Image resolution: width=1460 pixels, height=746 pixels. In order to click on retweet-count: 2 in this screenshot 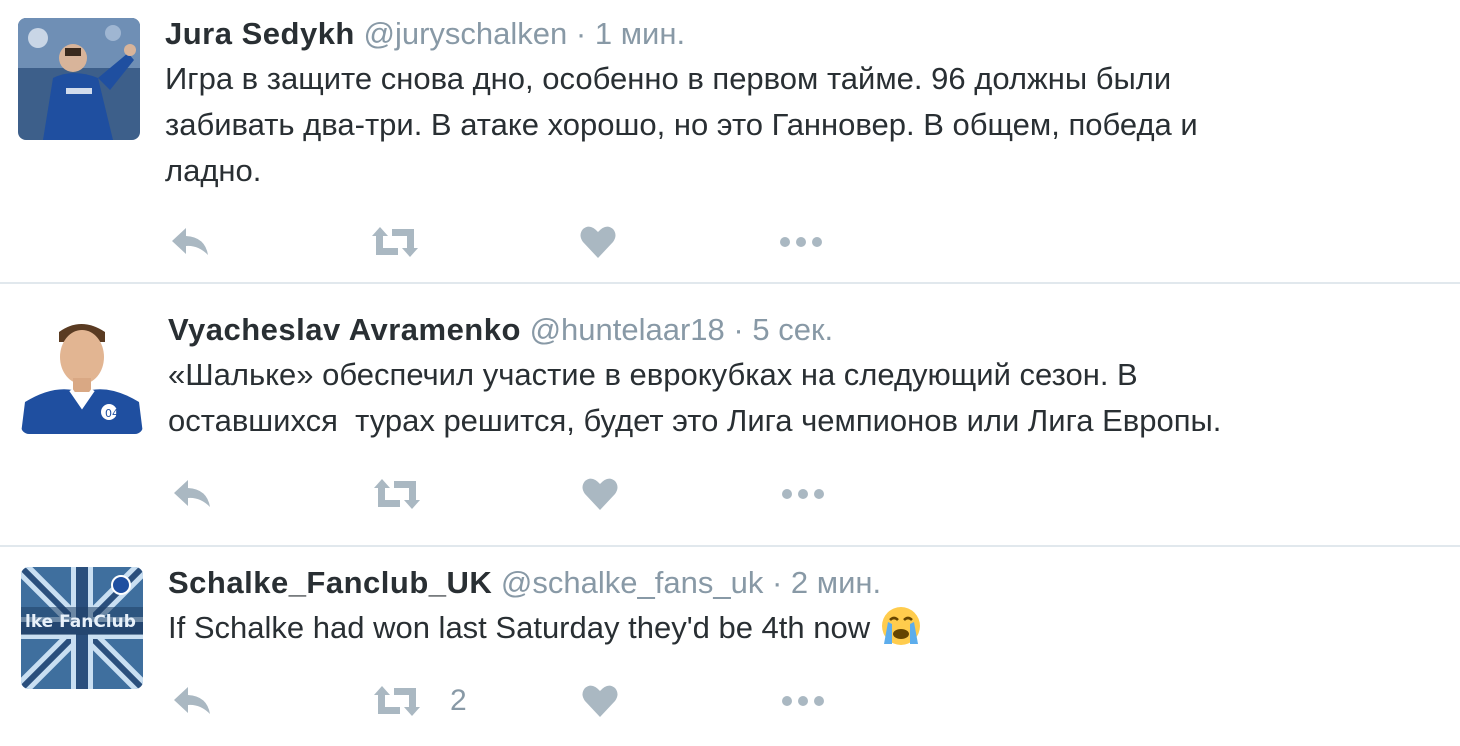, I will do `click(458, 700)`.